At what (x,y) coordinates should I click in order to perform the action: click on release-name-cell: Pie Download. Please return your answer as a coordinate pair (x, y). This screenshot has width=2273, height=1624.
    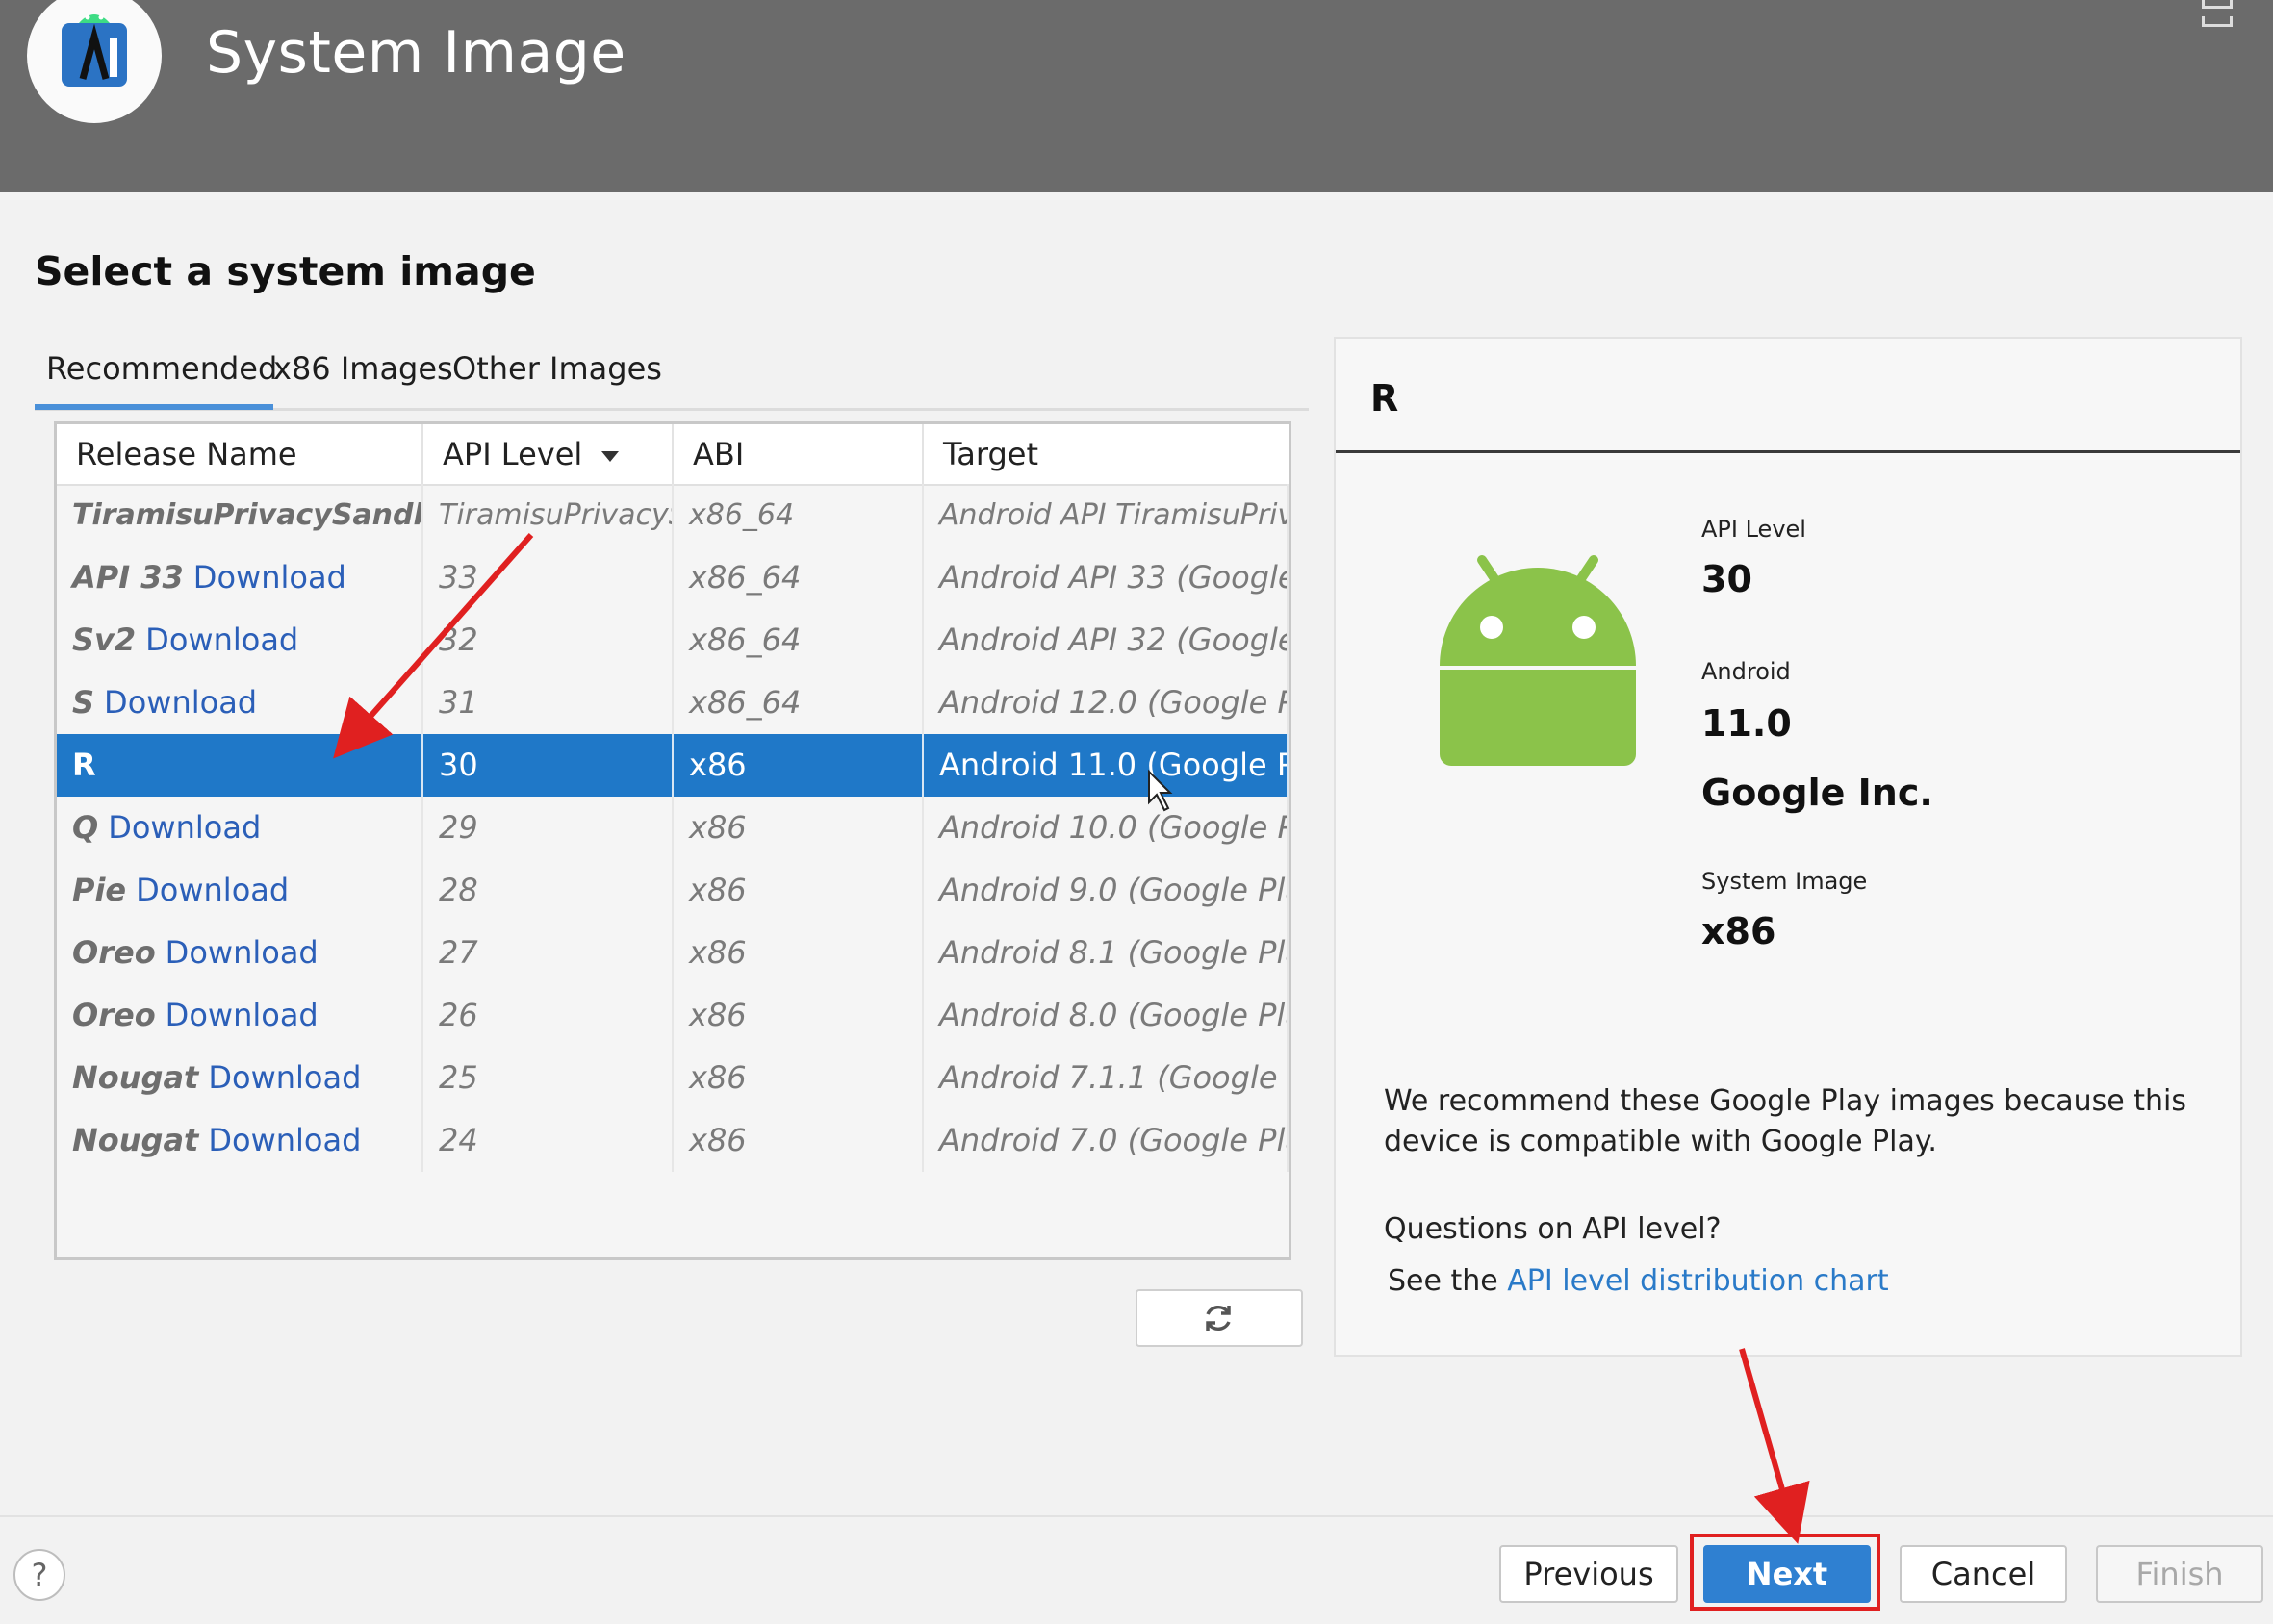
    Looking at the image, I should click on (240, 890).